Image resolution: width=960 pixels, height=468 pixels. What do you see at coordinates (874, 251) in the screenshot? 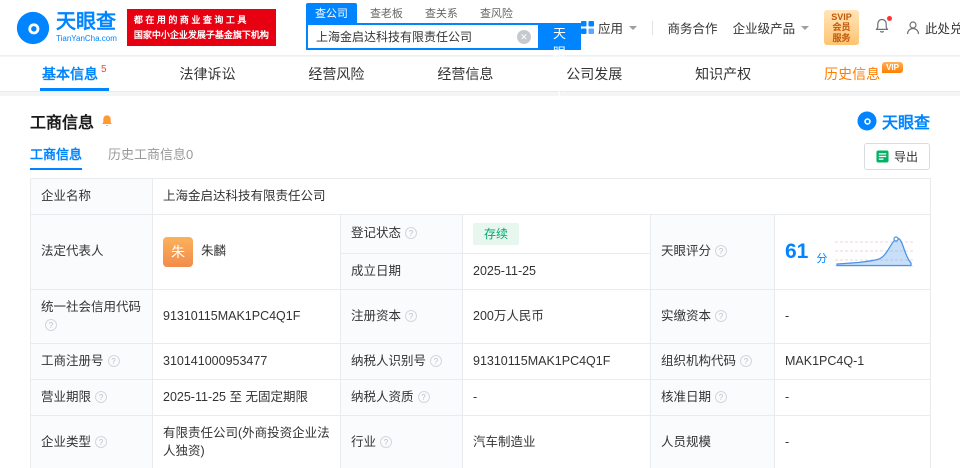
I see `score-sparkline-chart` at bounding box center [874, 251].